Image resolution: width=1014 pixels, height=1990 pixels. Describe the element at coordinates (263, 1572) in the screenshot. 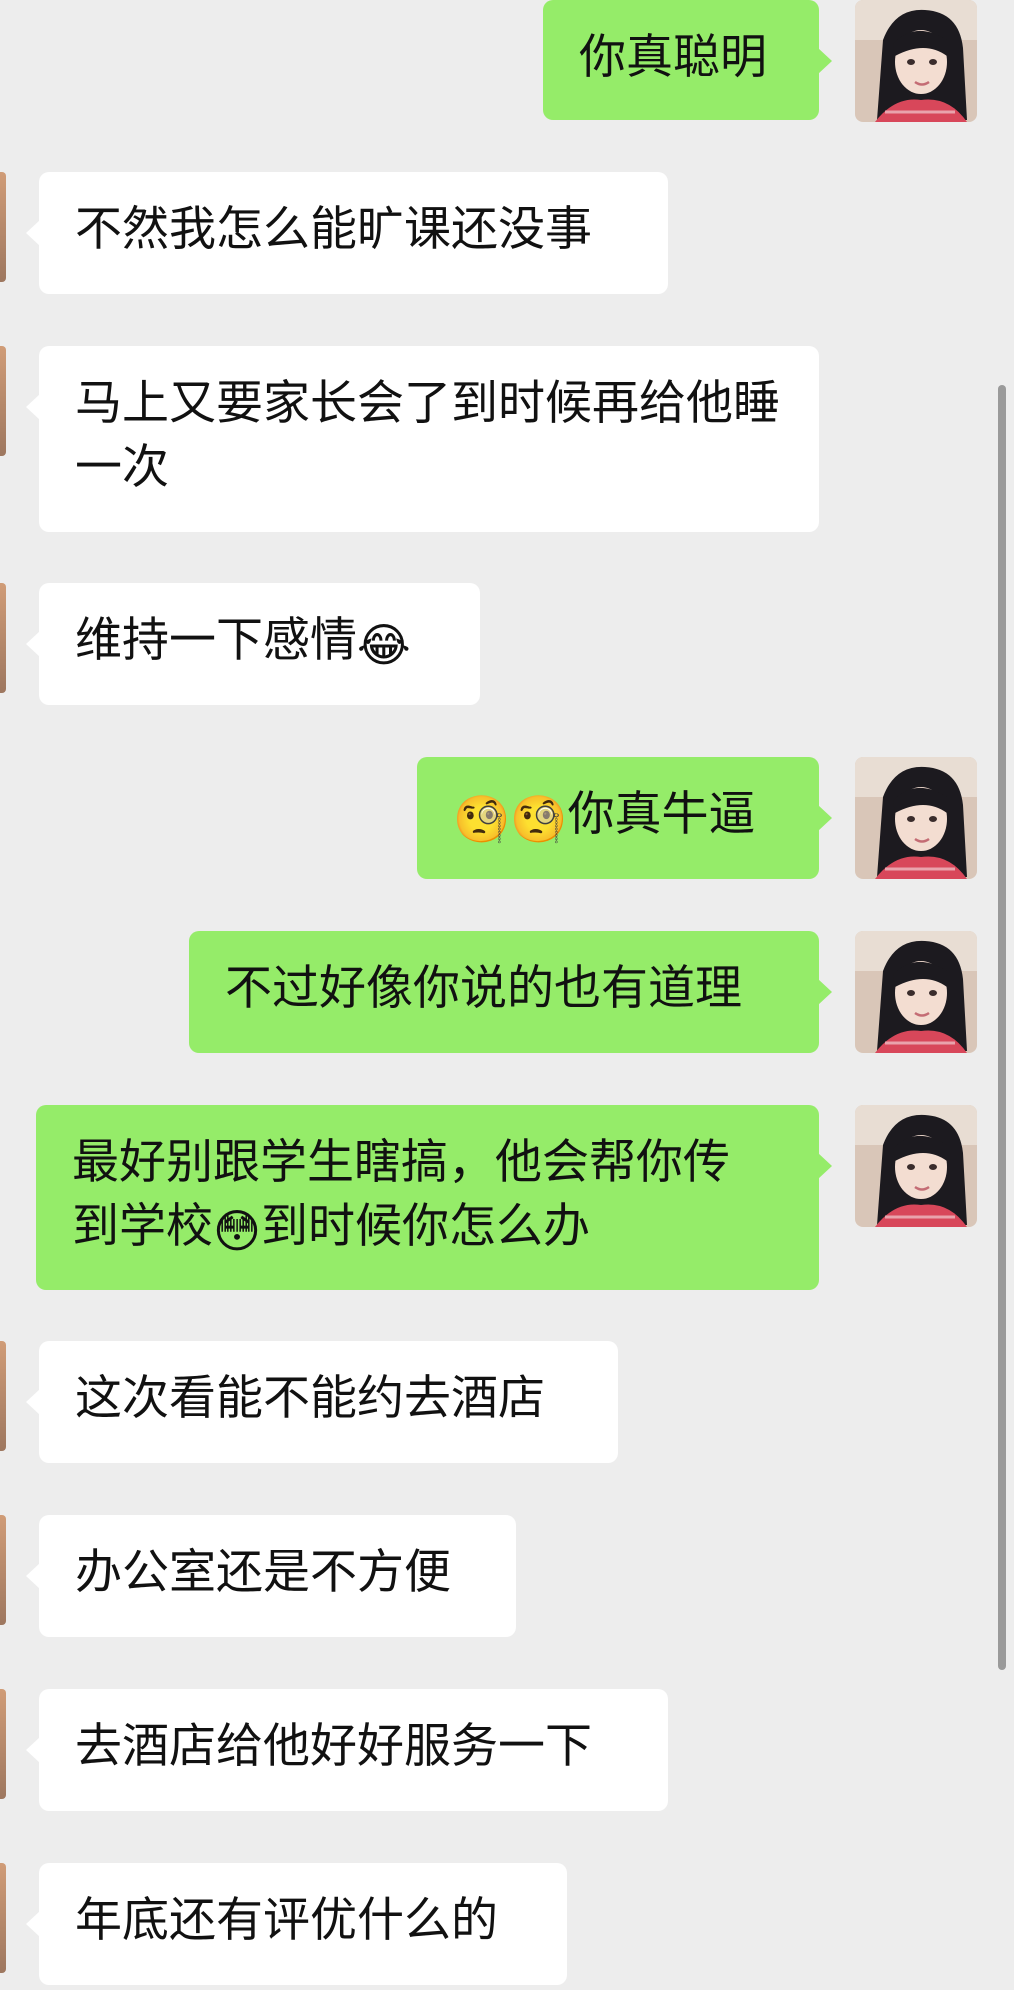

I see `message-text: 办公室还是不方便` at that location.